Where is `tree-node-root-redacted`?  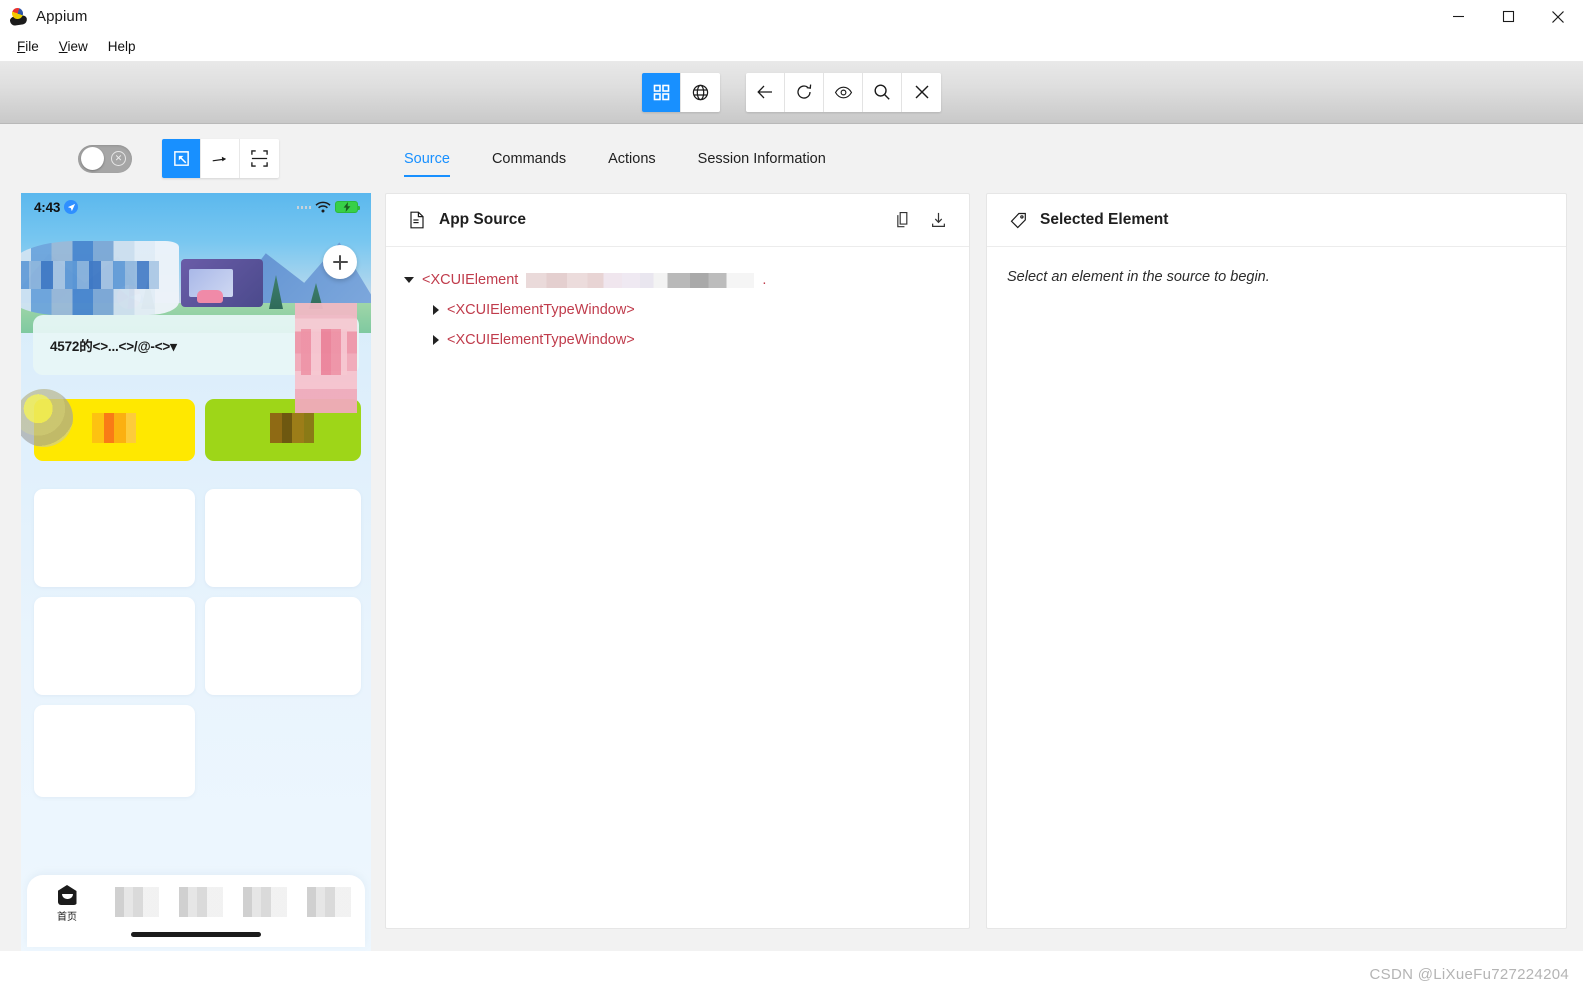
tree-node-root-redacted is located at coordinates (640, 280).